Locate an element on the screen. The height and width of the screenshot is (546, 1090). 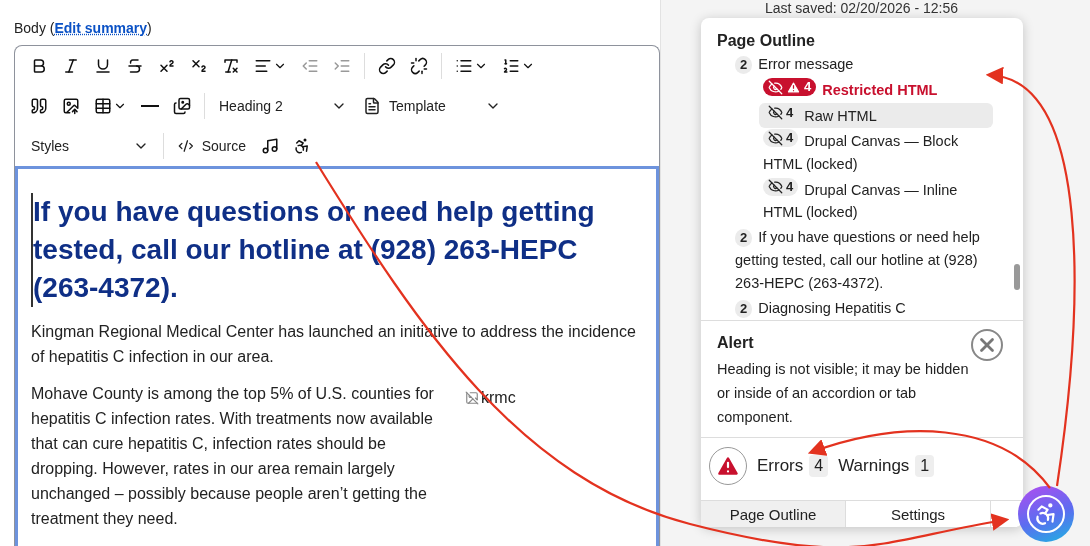
outline-item: 4 Raw HTML is located at coordinates (876, 115).